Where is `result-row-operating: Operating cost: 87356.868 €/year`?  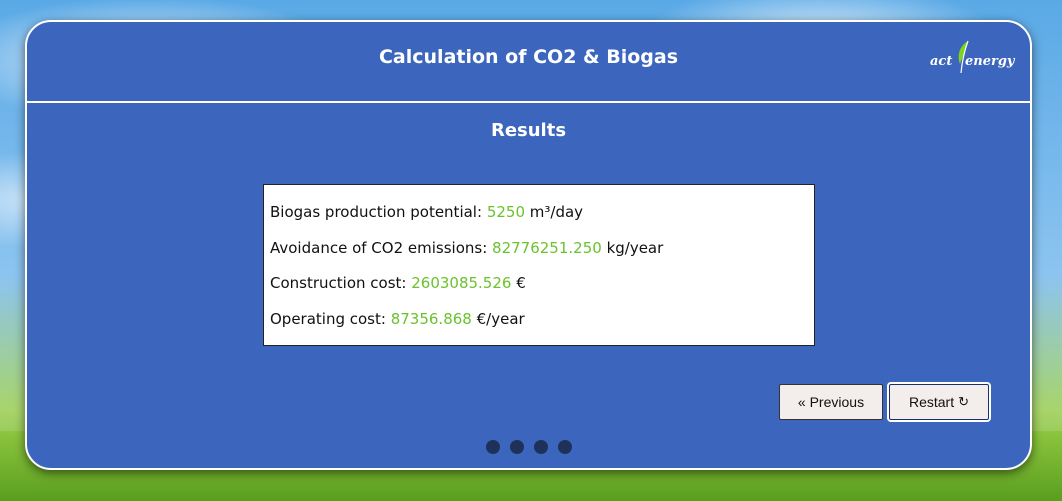
result-row-operating: Operating cost: 87356.868 €/year is located at coordinates (397, 318).